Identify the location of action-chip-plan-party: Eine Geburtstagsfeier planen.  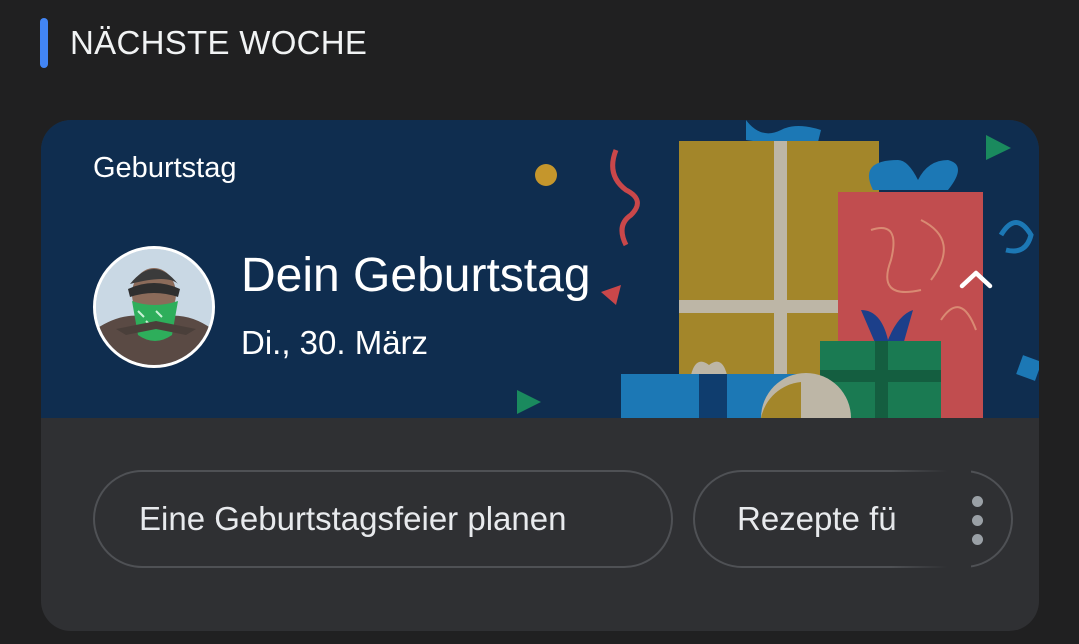
(383, 519).